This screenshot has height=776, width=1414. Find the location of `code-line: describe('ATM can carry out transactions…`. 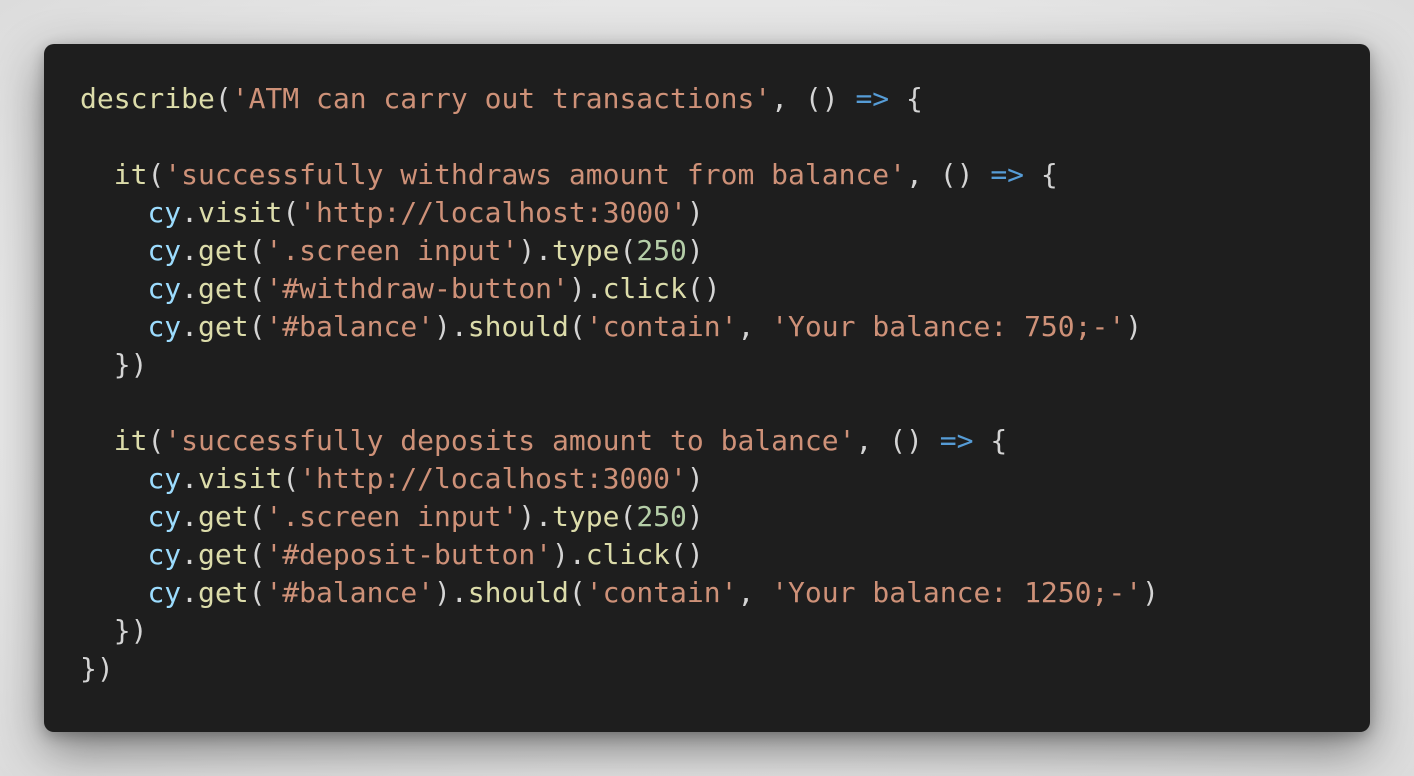

code-line: describe('ATM can carry out transactions… is located at coordinates (725, 99).